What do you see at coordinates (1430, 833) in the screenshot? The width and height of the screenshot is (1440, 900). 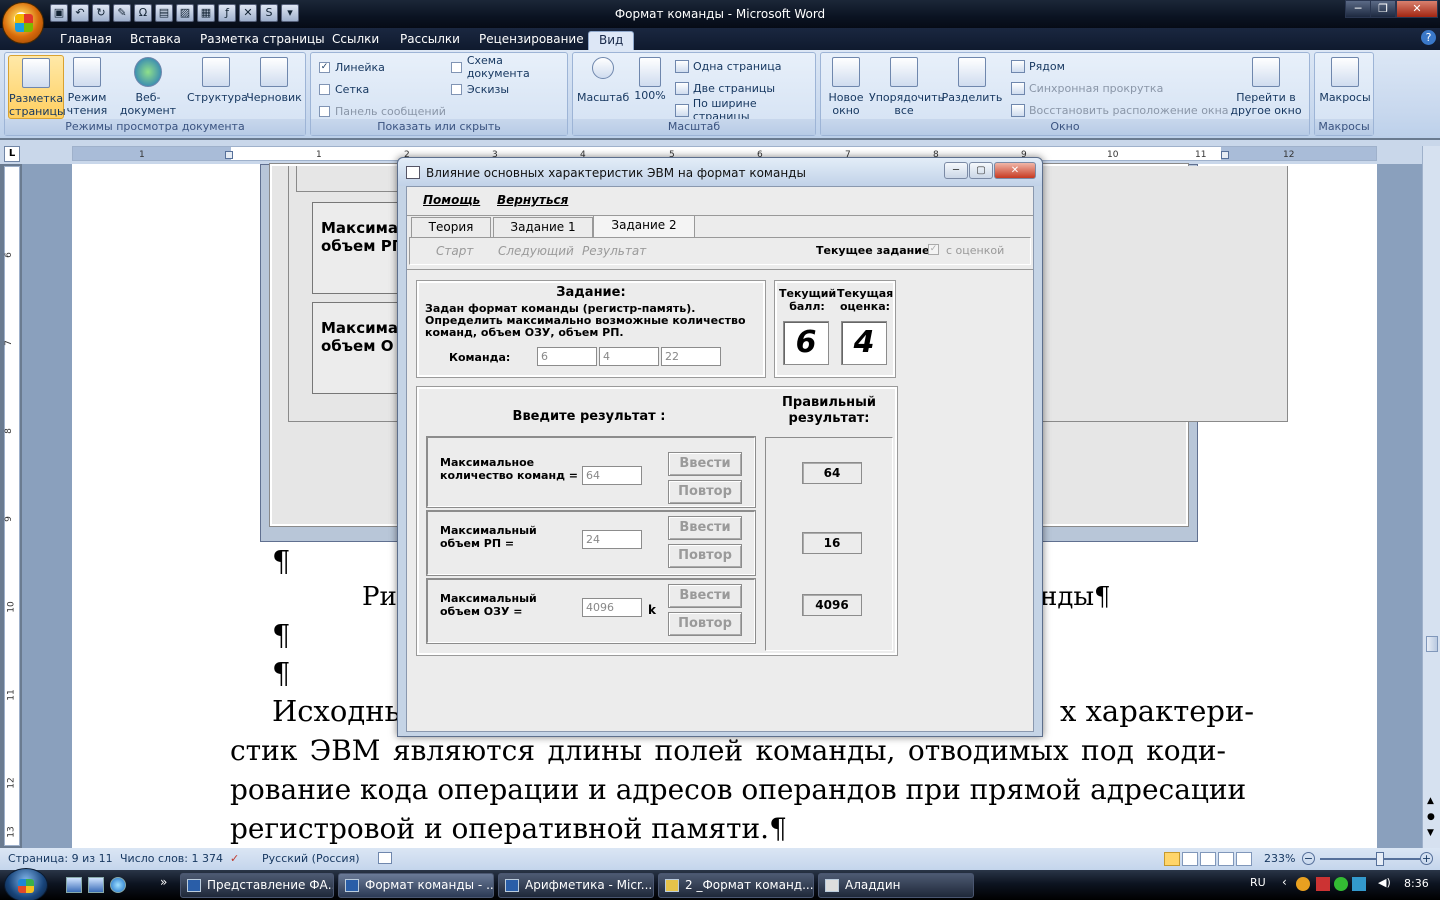 I see `next-page-icon: ▼` at bounding box center [1430, 833].